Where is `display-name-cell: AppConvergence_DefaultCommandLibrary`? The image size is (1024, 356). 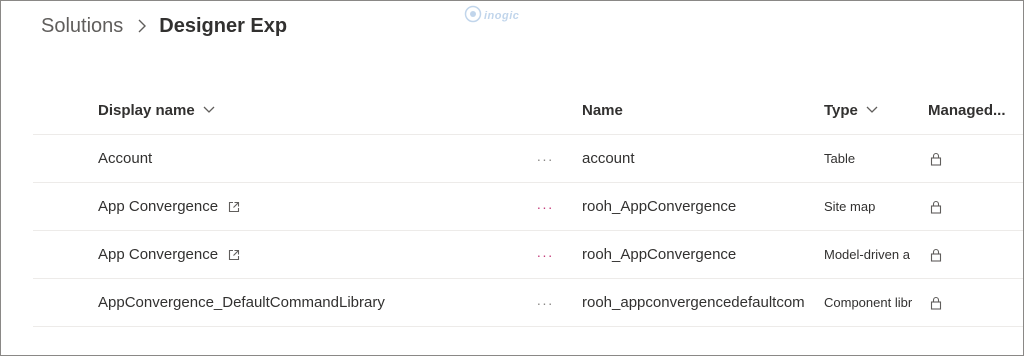
display-name-cell: AppConvergence_DefaultCommandLibrary is located at coordinates (313, 302).